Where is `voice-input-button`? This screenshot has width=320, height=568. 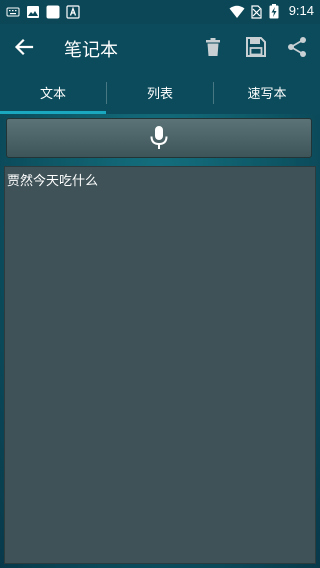 voice-input-button is located at coordinates (159, 138).